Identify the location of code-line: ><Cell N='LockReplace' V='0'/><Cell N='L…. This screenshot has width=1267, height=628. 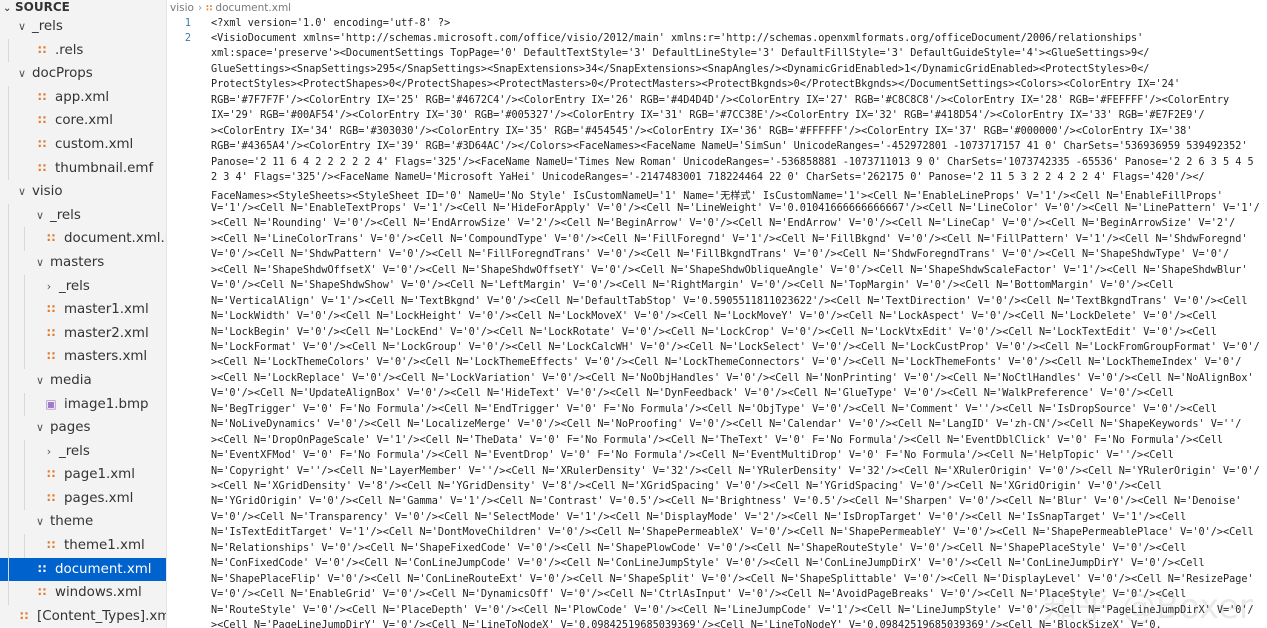
(732, 378).